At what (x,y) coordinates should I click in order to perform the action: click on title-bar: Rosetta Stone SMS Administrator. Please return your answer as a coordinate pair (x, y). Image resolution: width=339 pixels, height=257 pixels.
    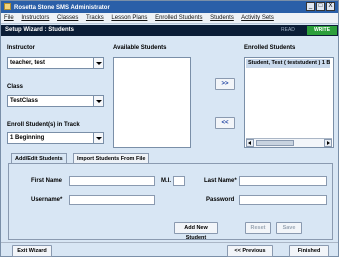
    Looking at the image, I should click on (169, 7).